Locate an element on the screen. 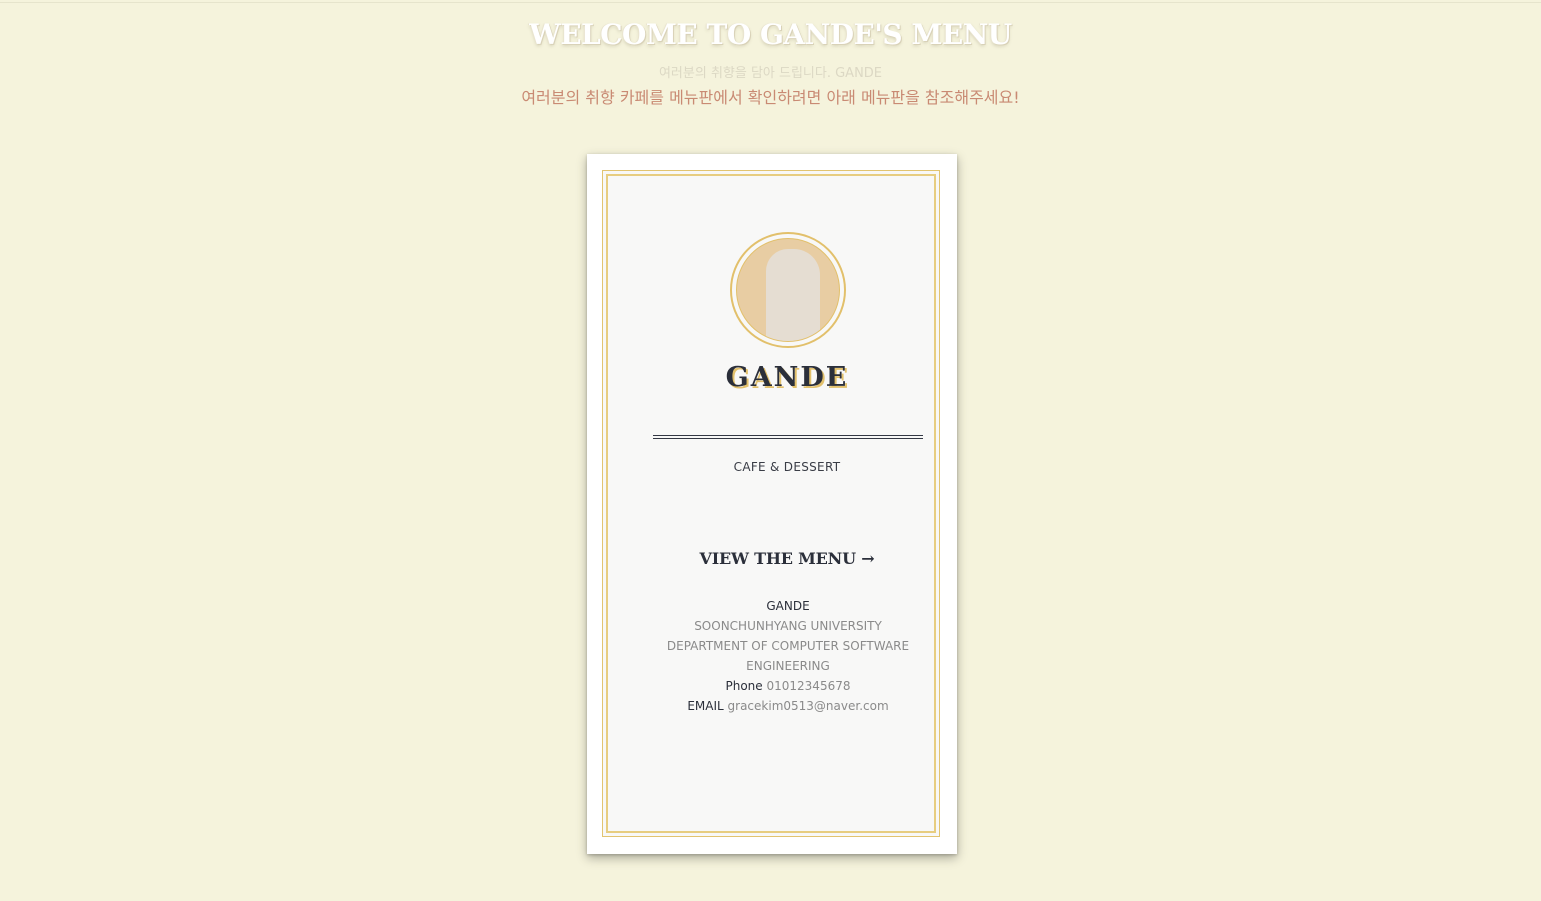 This screenshot has height=901, width=1541. info-phone-row: Phone 01012345678 is located at coordinates (788, 686).